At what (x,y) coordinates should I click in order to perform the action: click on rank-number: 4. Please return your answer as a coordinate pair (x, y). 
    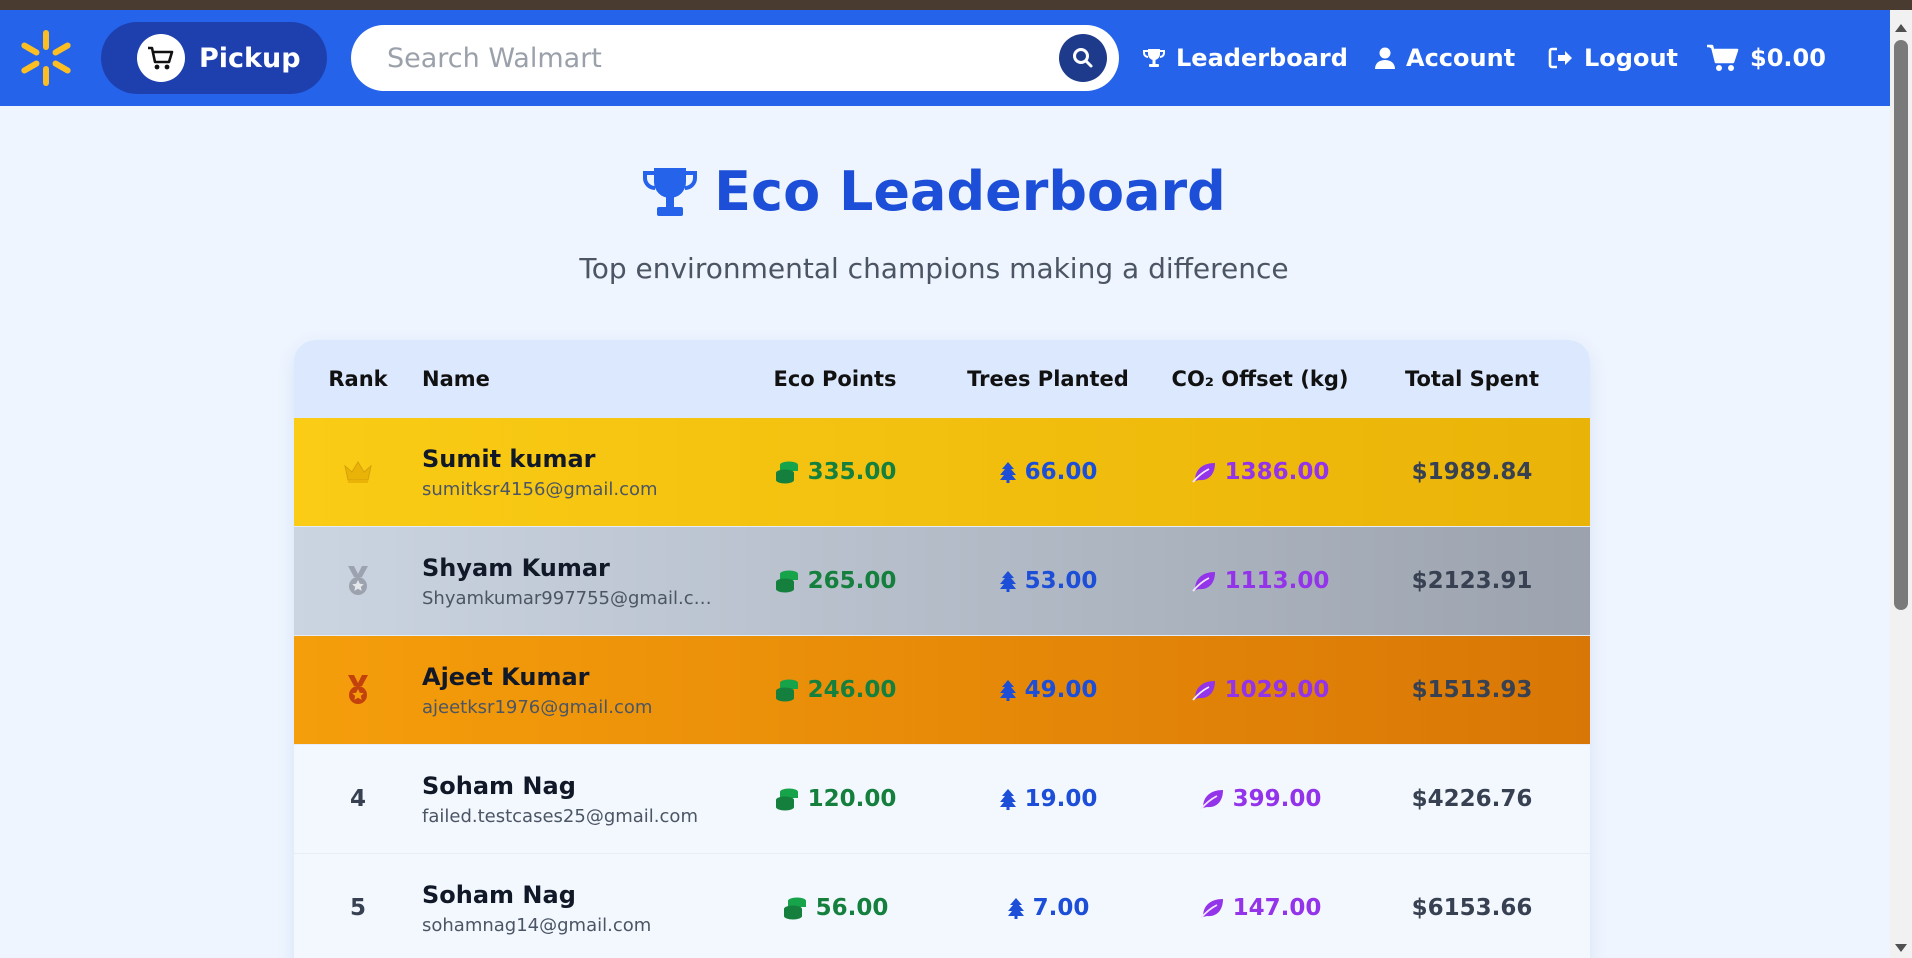
    Looking at the image, I should click on (357, 799).